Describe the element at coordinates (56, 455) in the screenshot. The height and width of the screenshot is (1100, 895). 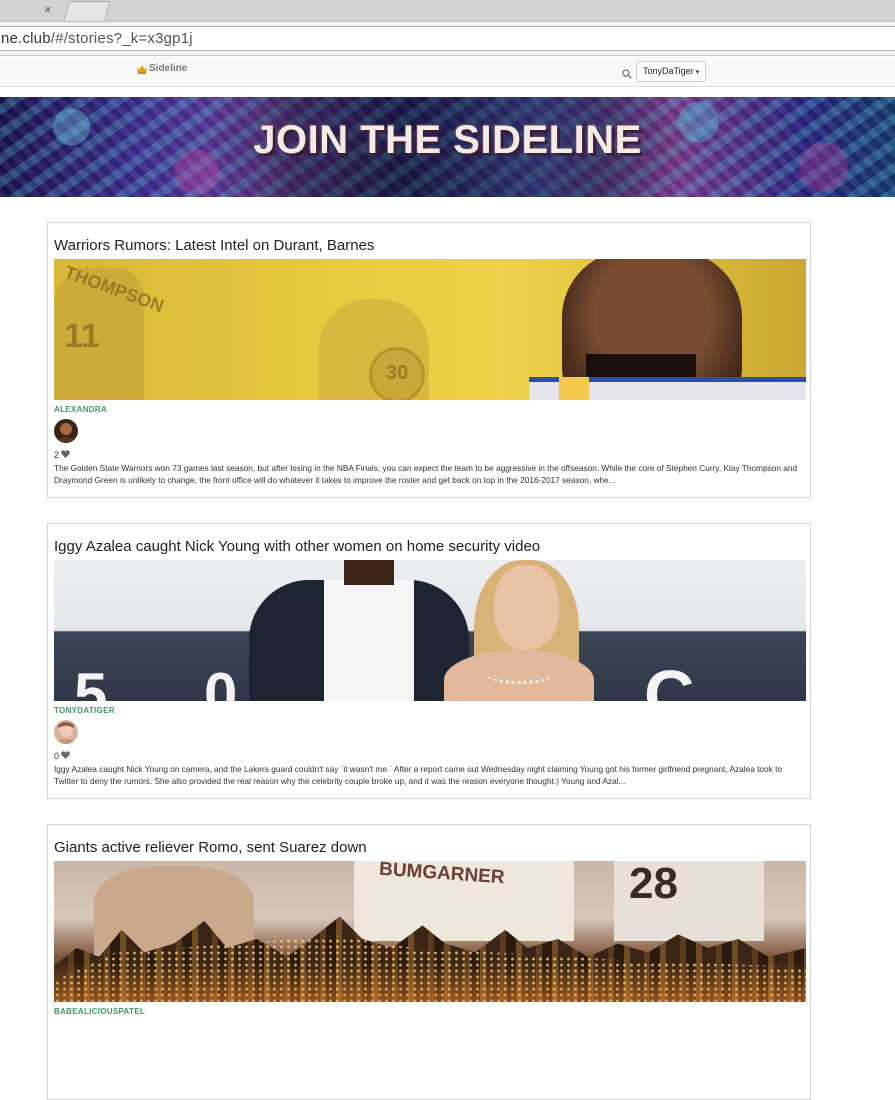
I see `likes-number: 2` at that location.